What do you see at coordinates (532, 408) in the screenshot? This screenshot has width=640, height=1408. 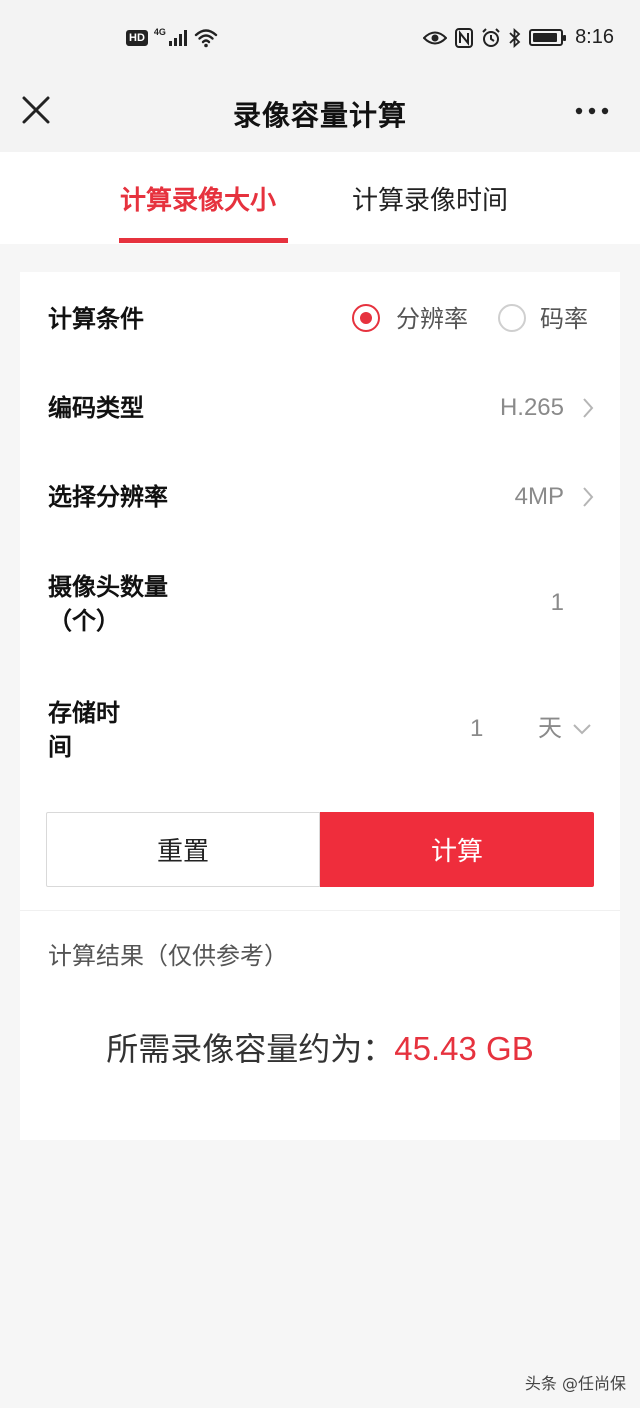 I see `codec-value: H.265` at bounding box center [532, 408].